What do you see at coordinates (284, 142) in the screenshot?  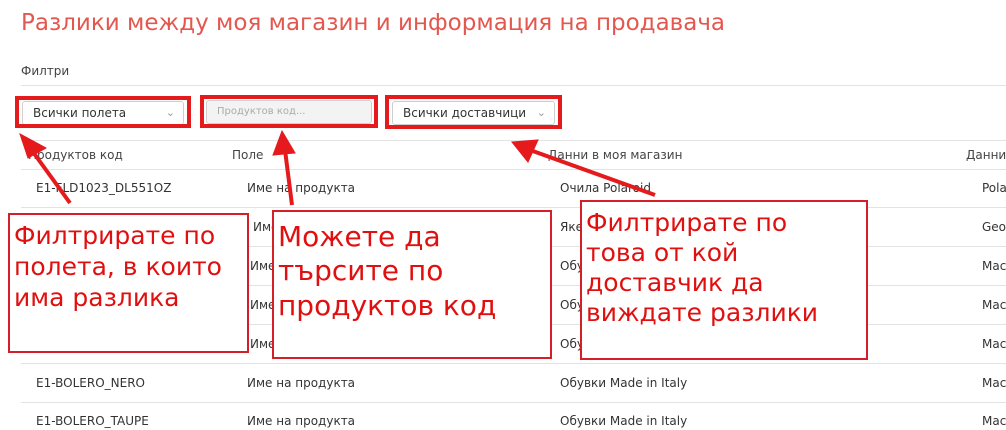 I see `arrow-code-head` at bounding box center [284, 142].